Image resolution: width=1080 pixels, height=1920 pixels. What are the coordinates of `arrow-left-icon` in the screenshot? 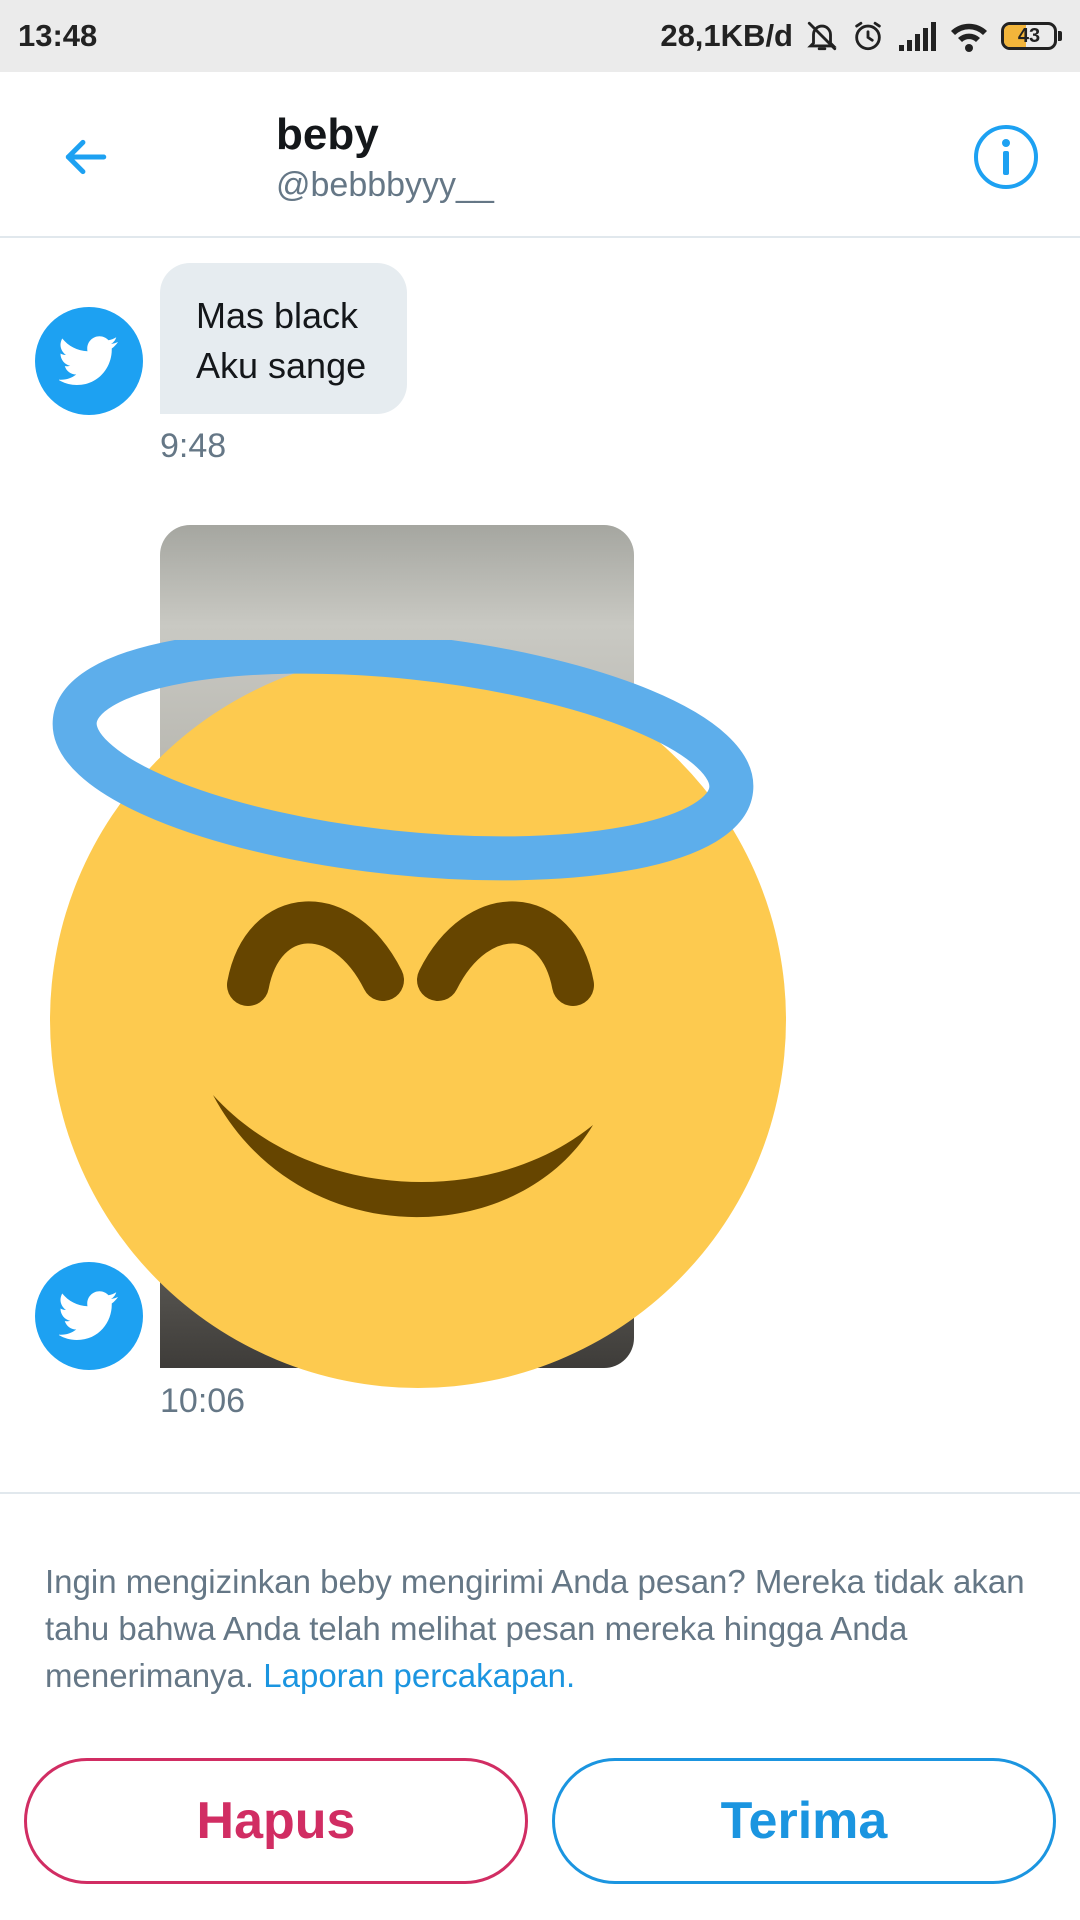 It's located at (86, 157).